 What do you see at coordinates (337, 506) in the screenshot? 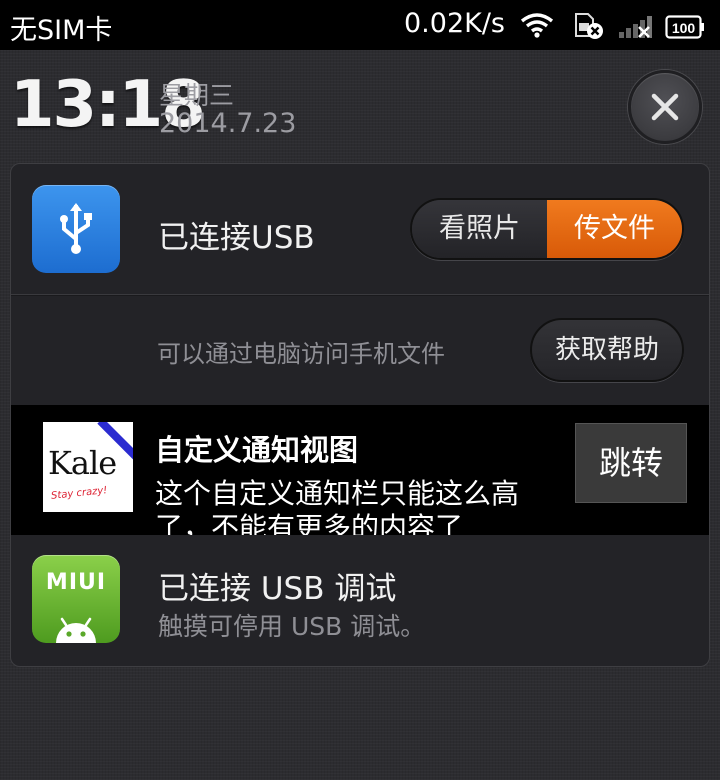
I see `custom-notification-body: 这个自定义通知栏只能这么高了，不能有更多的内容了` at bounding box center [337, 506].